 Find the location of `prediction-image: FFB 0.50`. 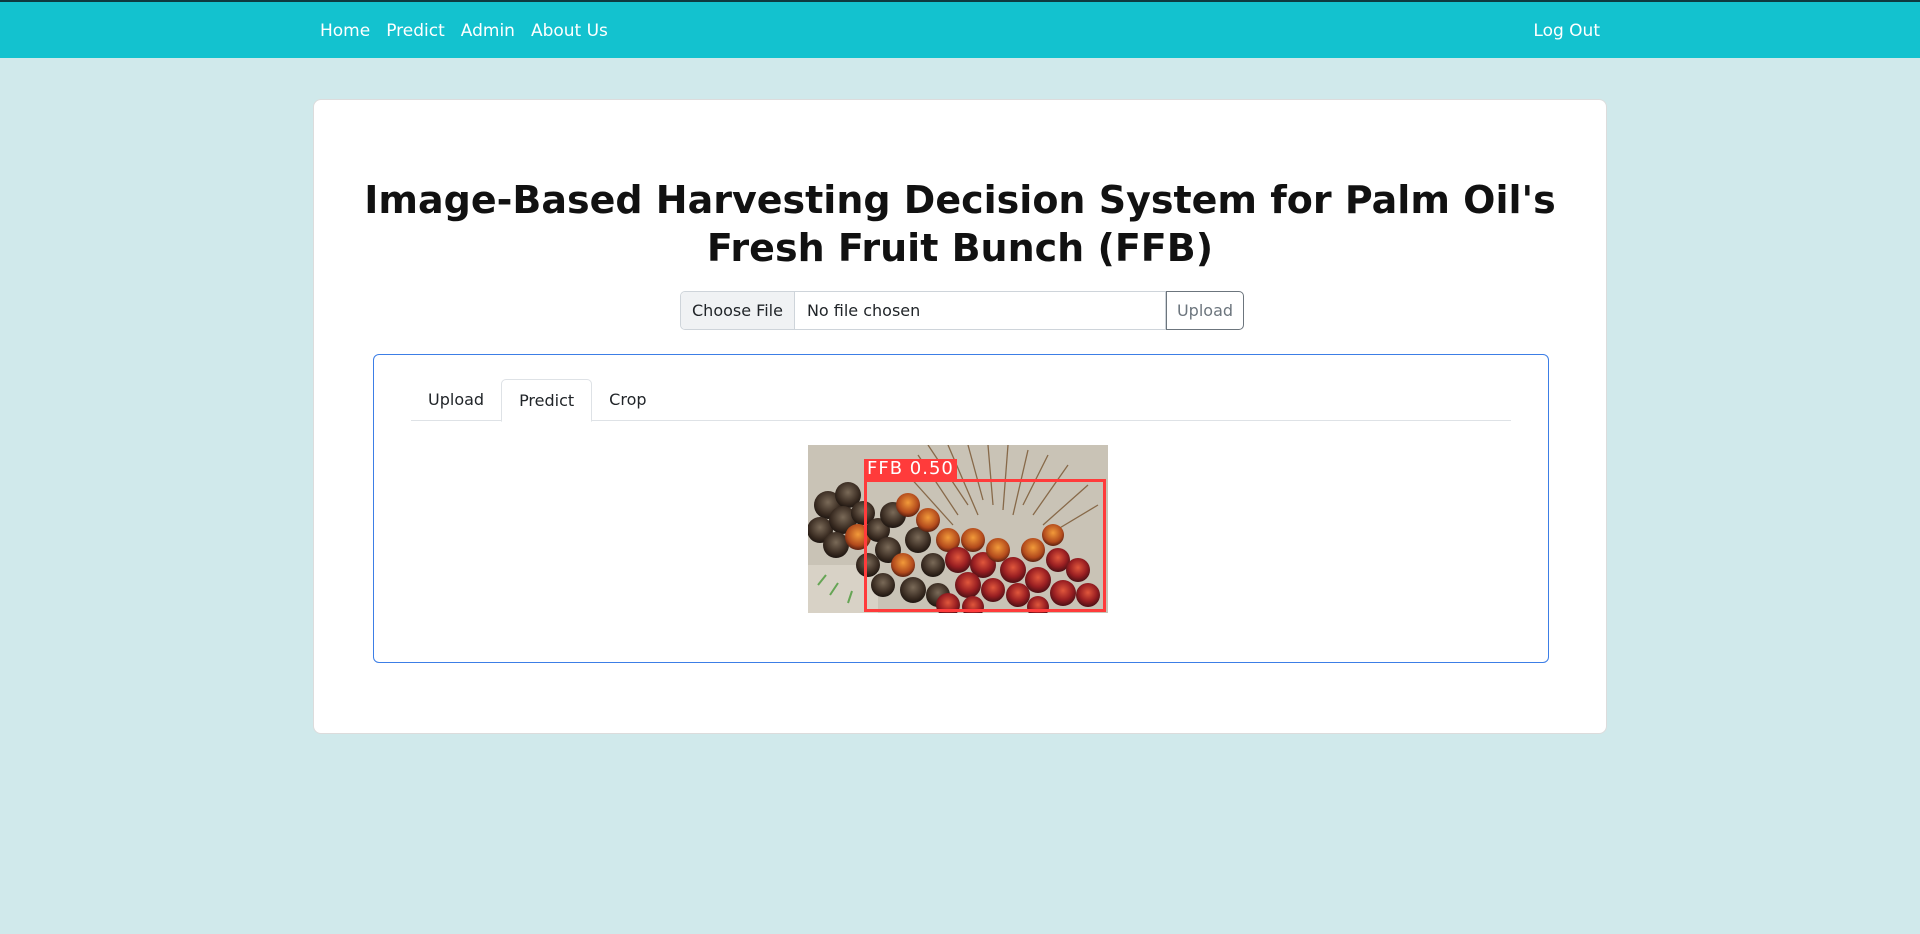

prediction-image: FFB 0.50 is located at coordinates (958, 529).